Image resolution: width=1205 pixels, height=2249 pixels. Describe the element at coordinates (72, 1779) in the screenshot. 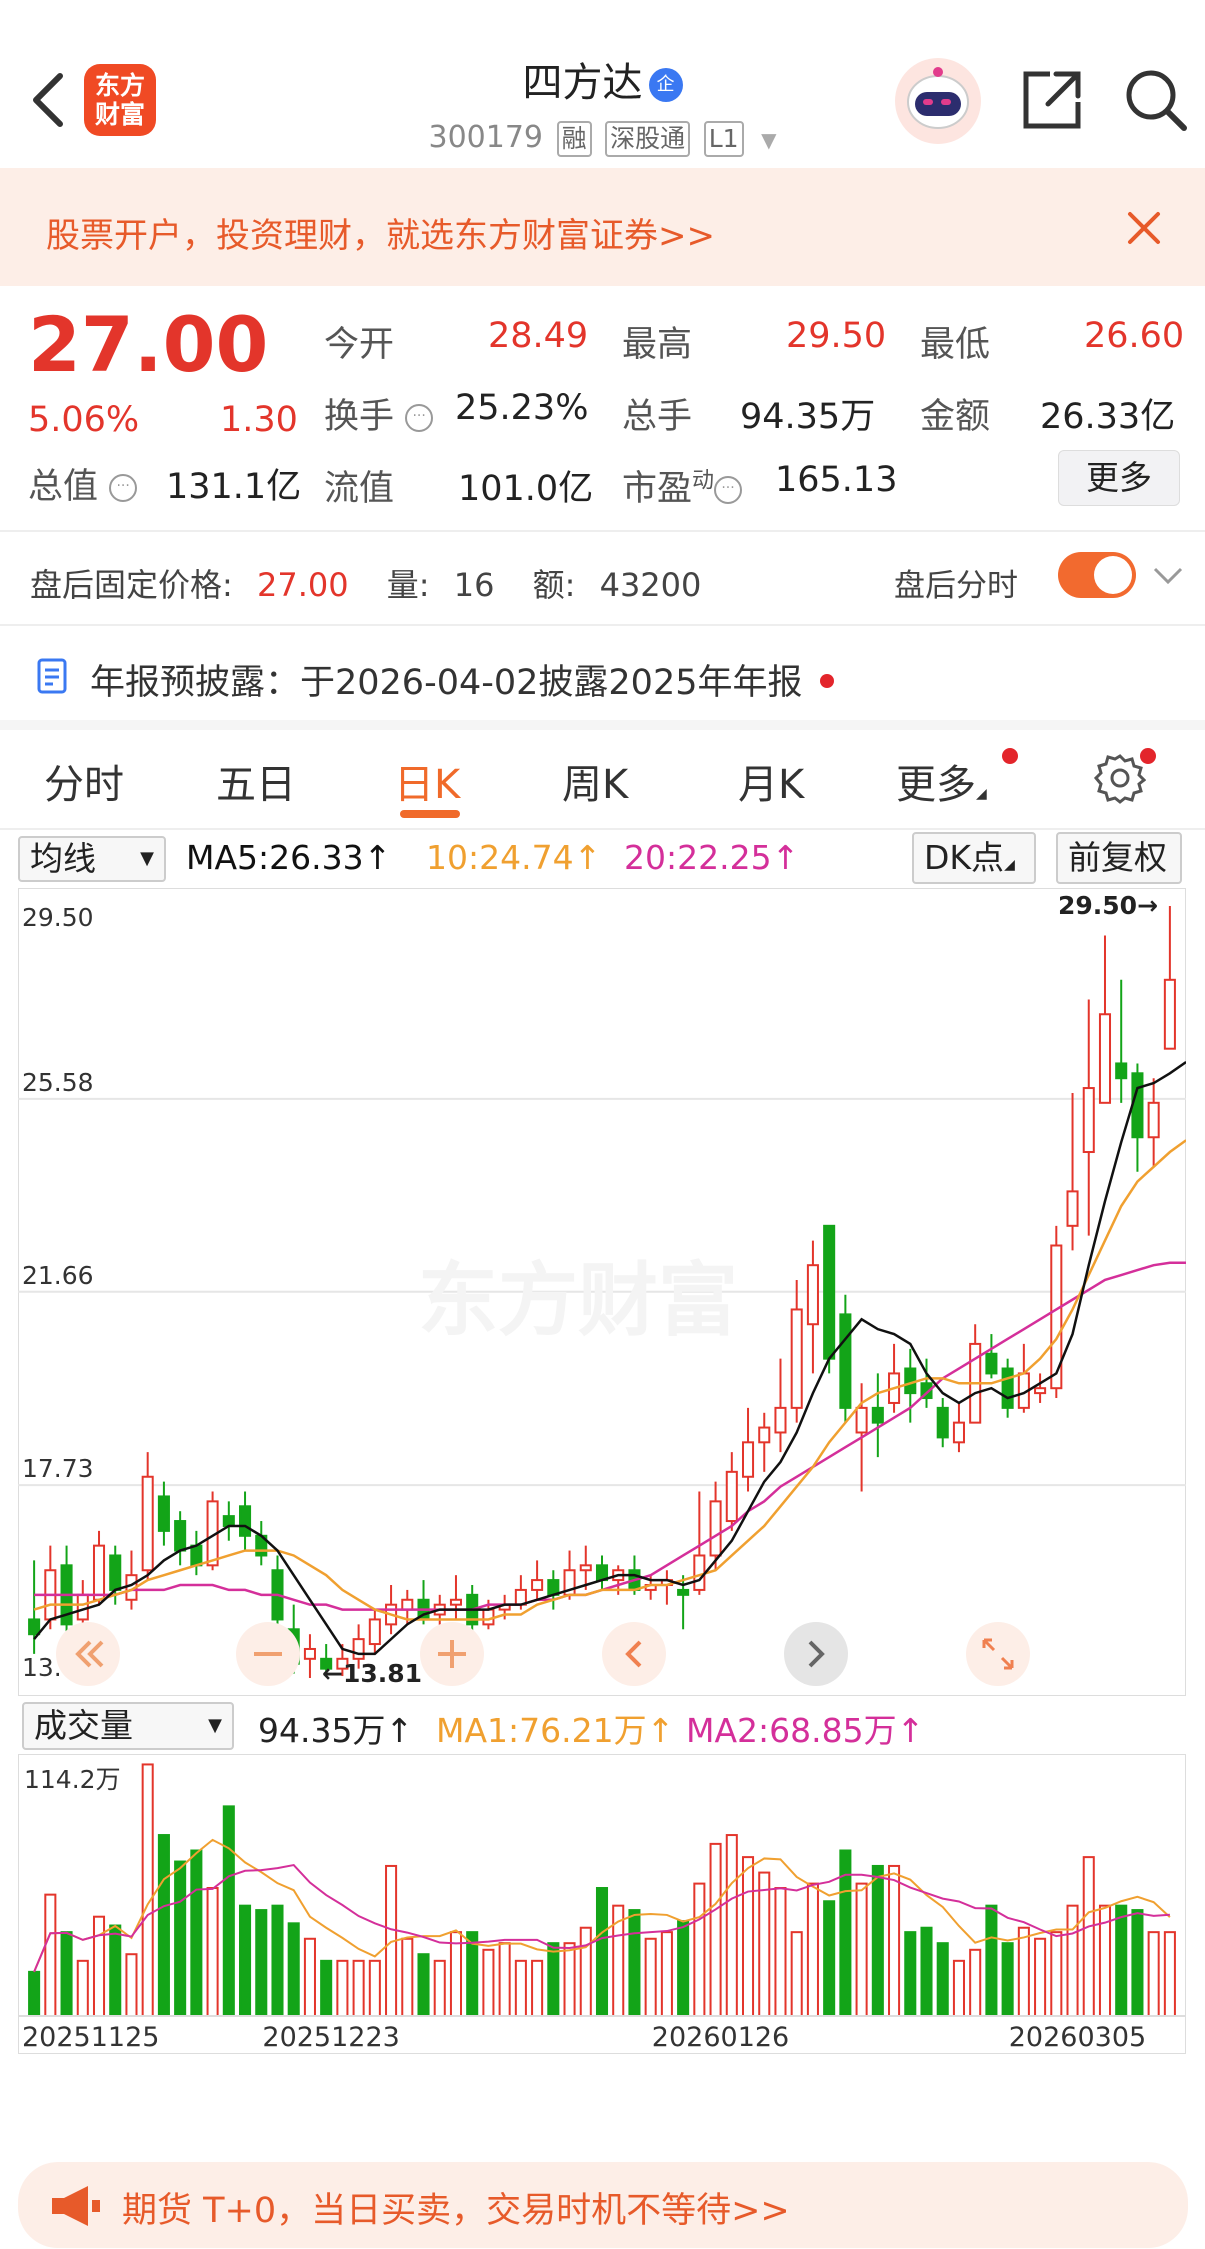

I see `volume-max-label: 114.2万` at that location.